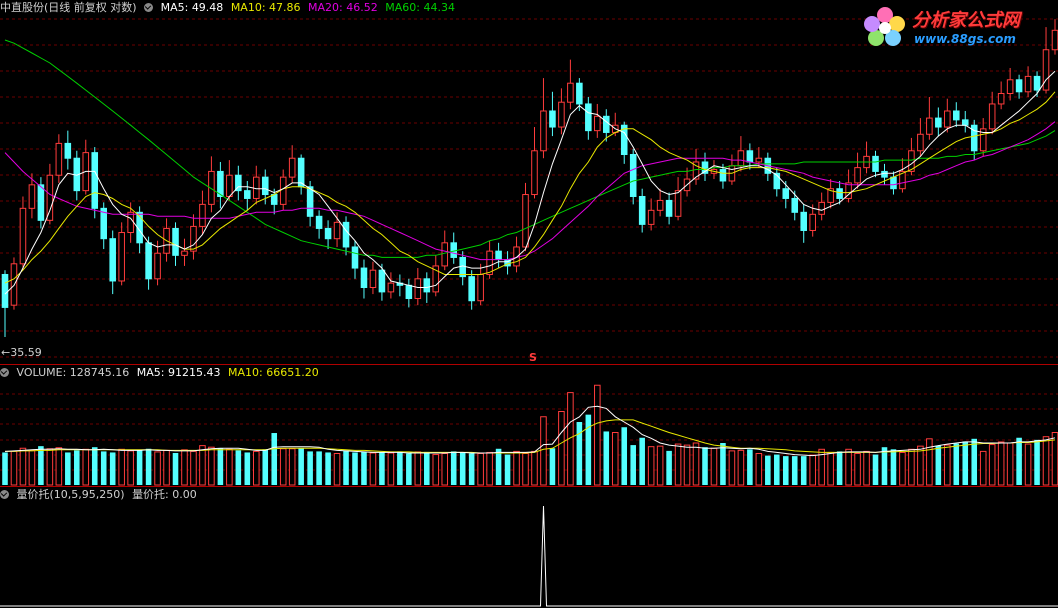 The image size is (1058, 608). Describe the element at coordinates (149, 7) in the screenshot. I see `settings-toggle-icon` at that location.